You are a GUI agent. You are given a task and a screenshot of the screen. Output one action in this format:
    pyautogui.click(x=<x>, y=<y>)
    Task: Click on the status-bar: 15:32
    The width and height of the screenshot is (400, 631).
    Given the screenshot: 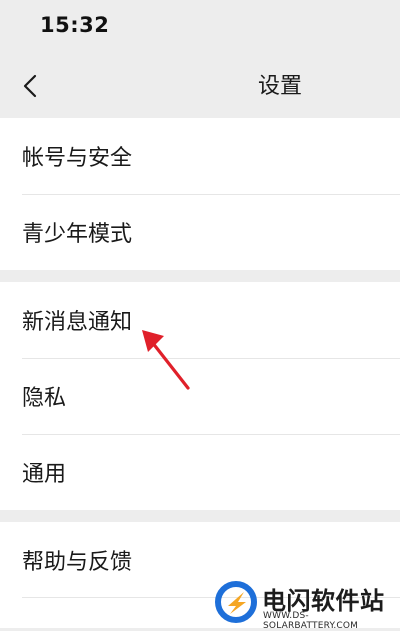 What is the action you would take?
    pyautogui.click(x=200, y=26)
    